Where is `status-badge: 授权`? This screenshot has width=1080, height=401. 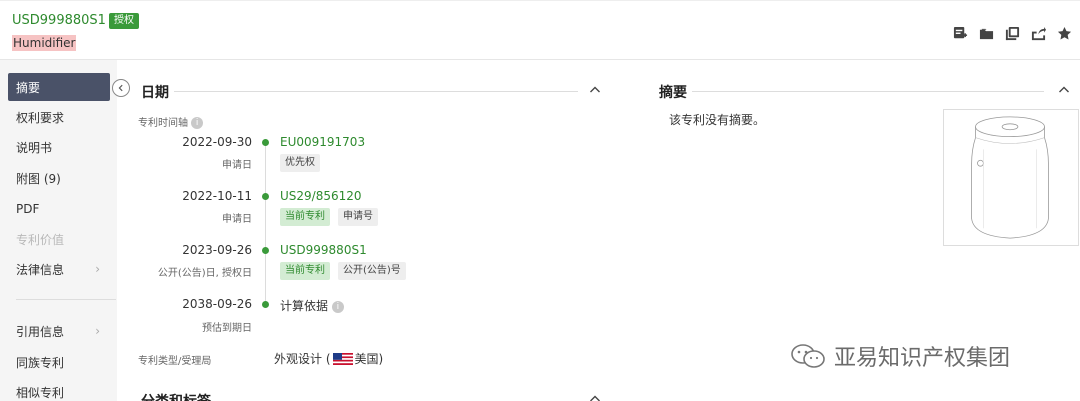 status-badge: 授权 is located at coordinates (124, 21).